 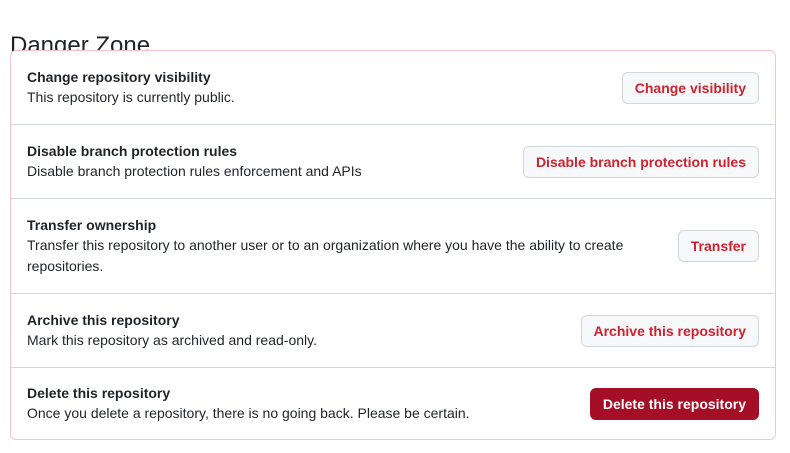 I want to click on disable-branch-protection-button: Disable branch protection rules, so click(x=640, y=161).